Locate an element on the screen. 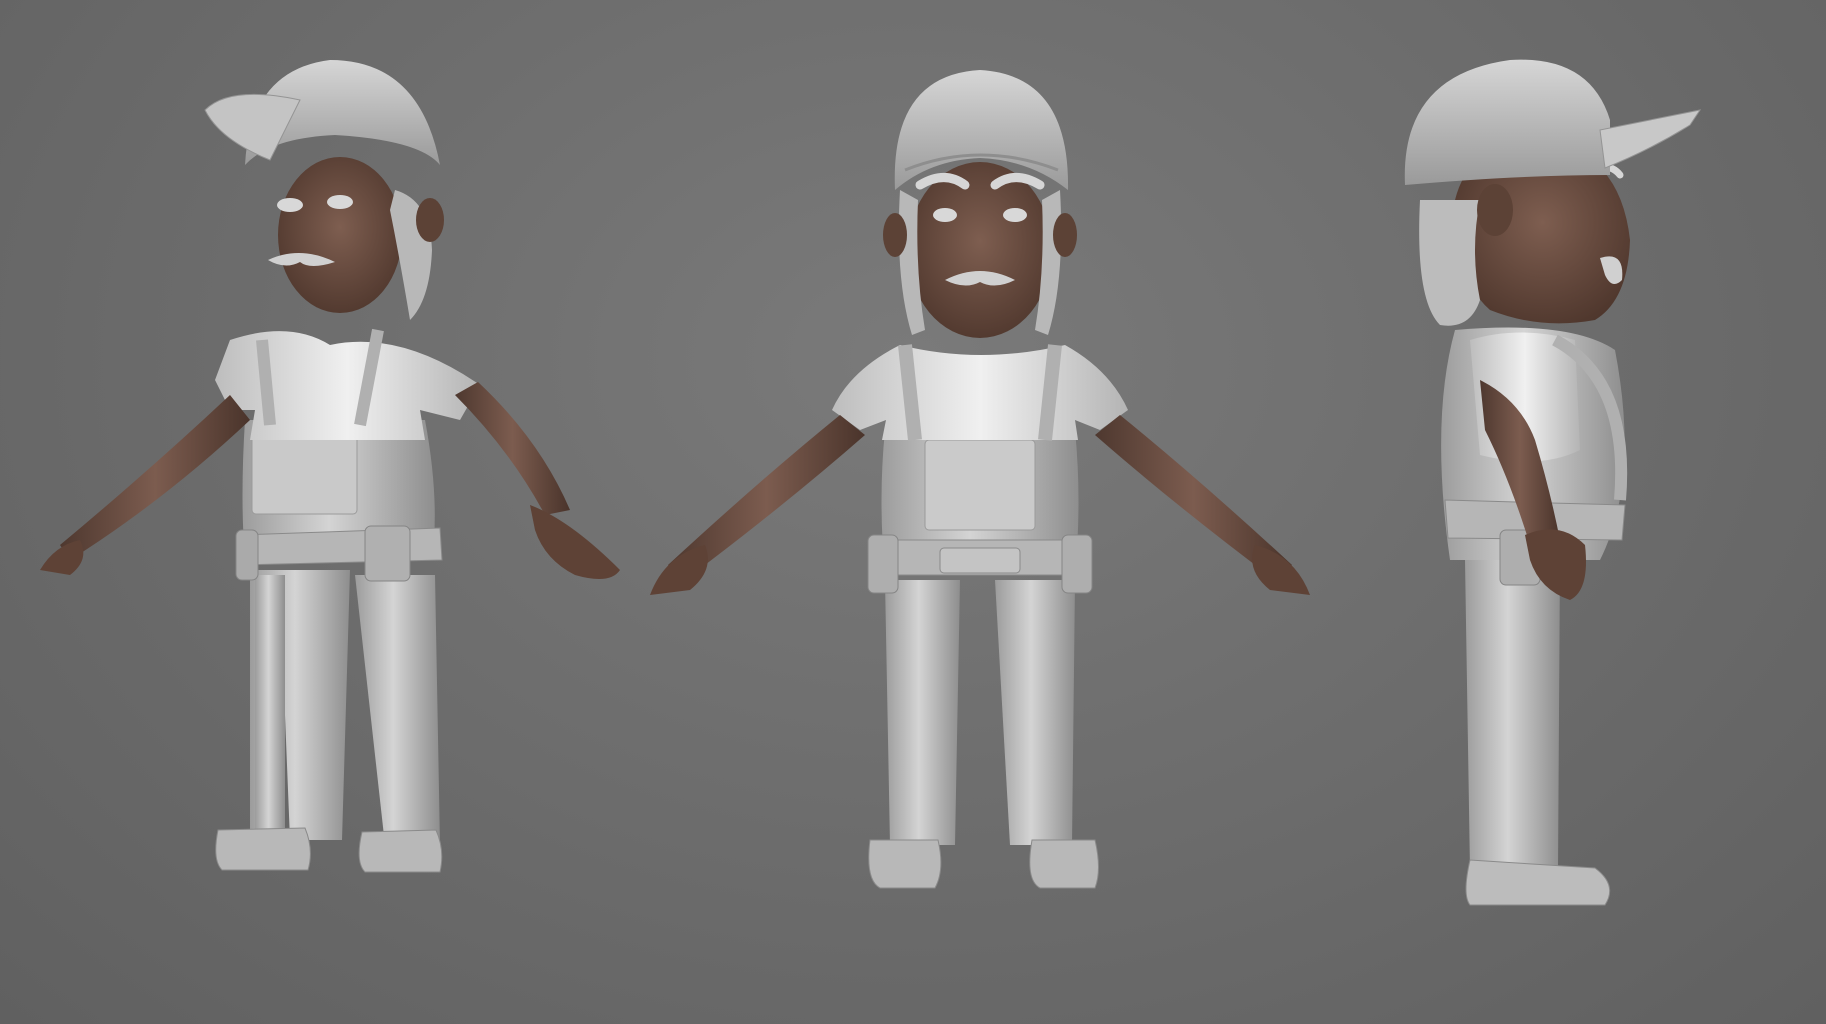 This screenshot has width=1826, height=1024. ear-right is located at coordinates (1065, 235).